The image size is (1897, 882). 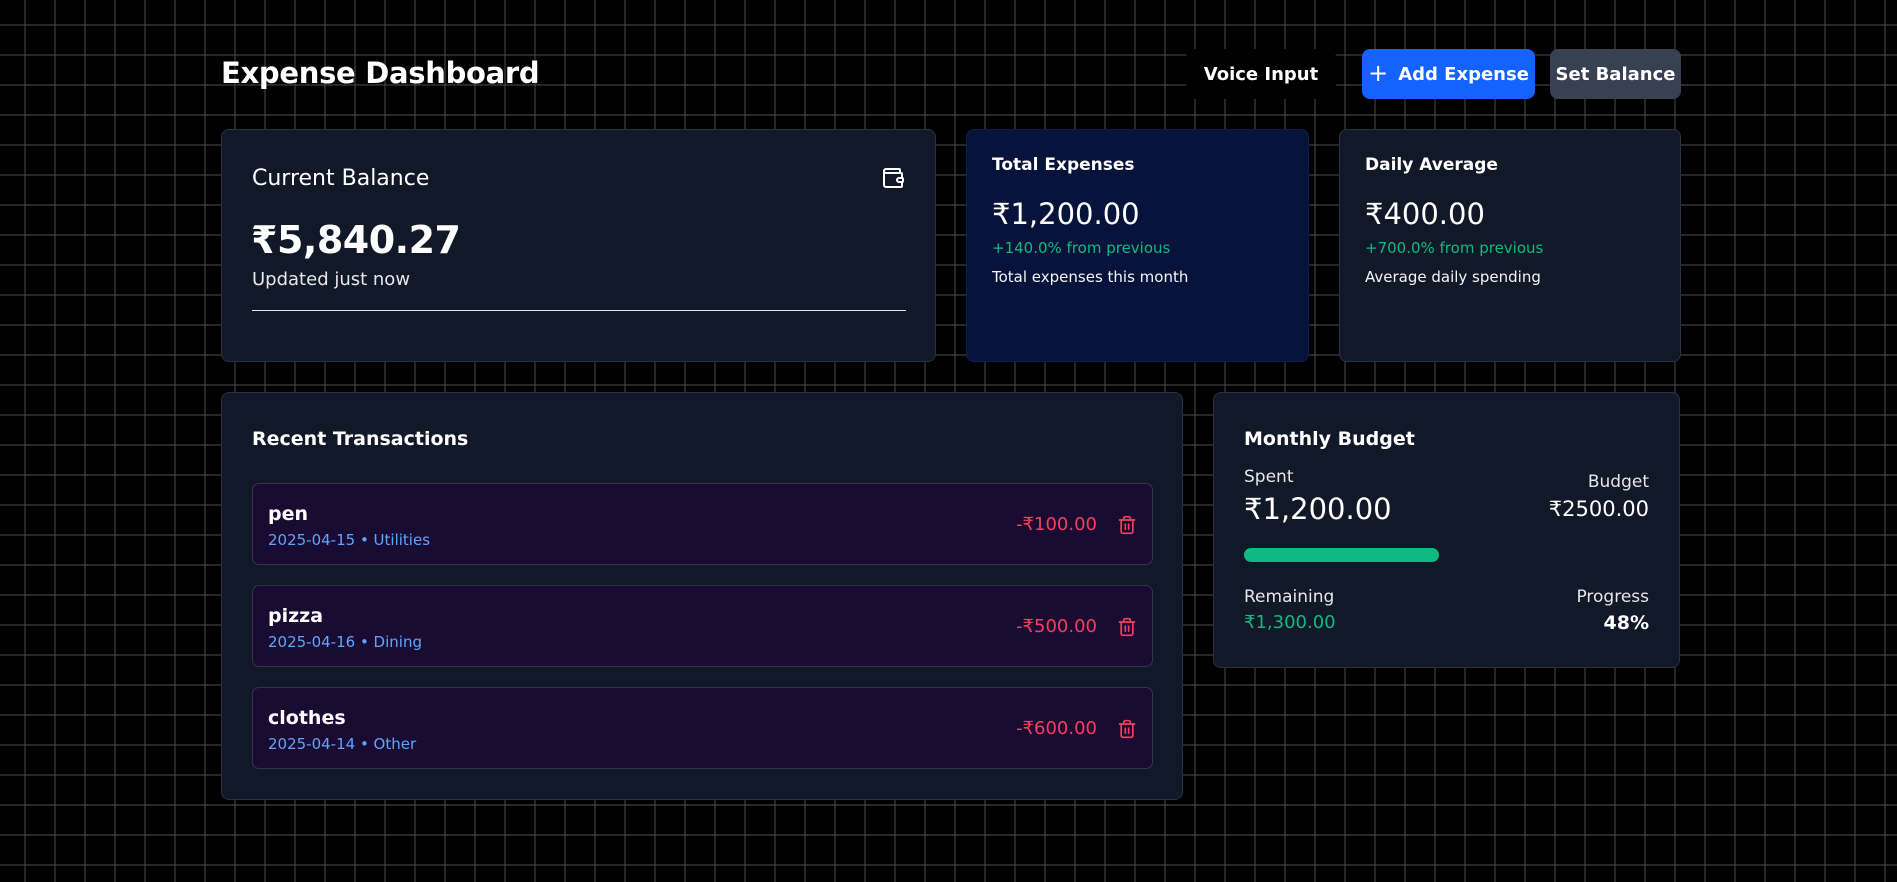 What do you see at coordinates (1425, 214) in the screenshot?
I see `daily-average-amount: ₹400.00` at bounding box center [1425, 214].